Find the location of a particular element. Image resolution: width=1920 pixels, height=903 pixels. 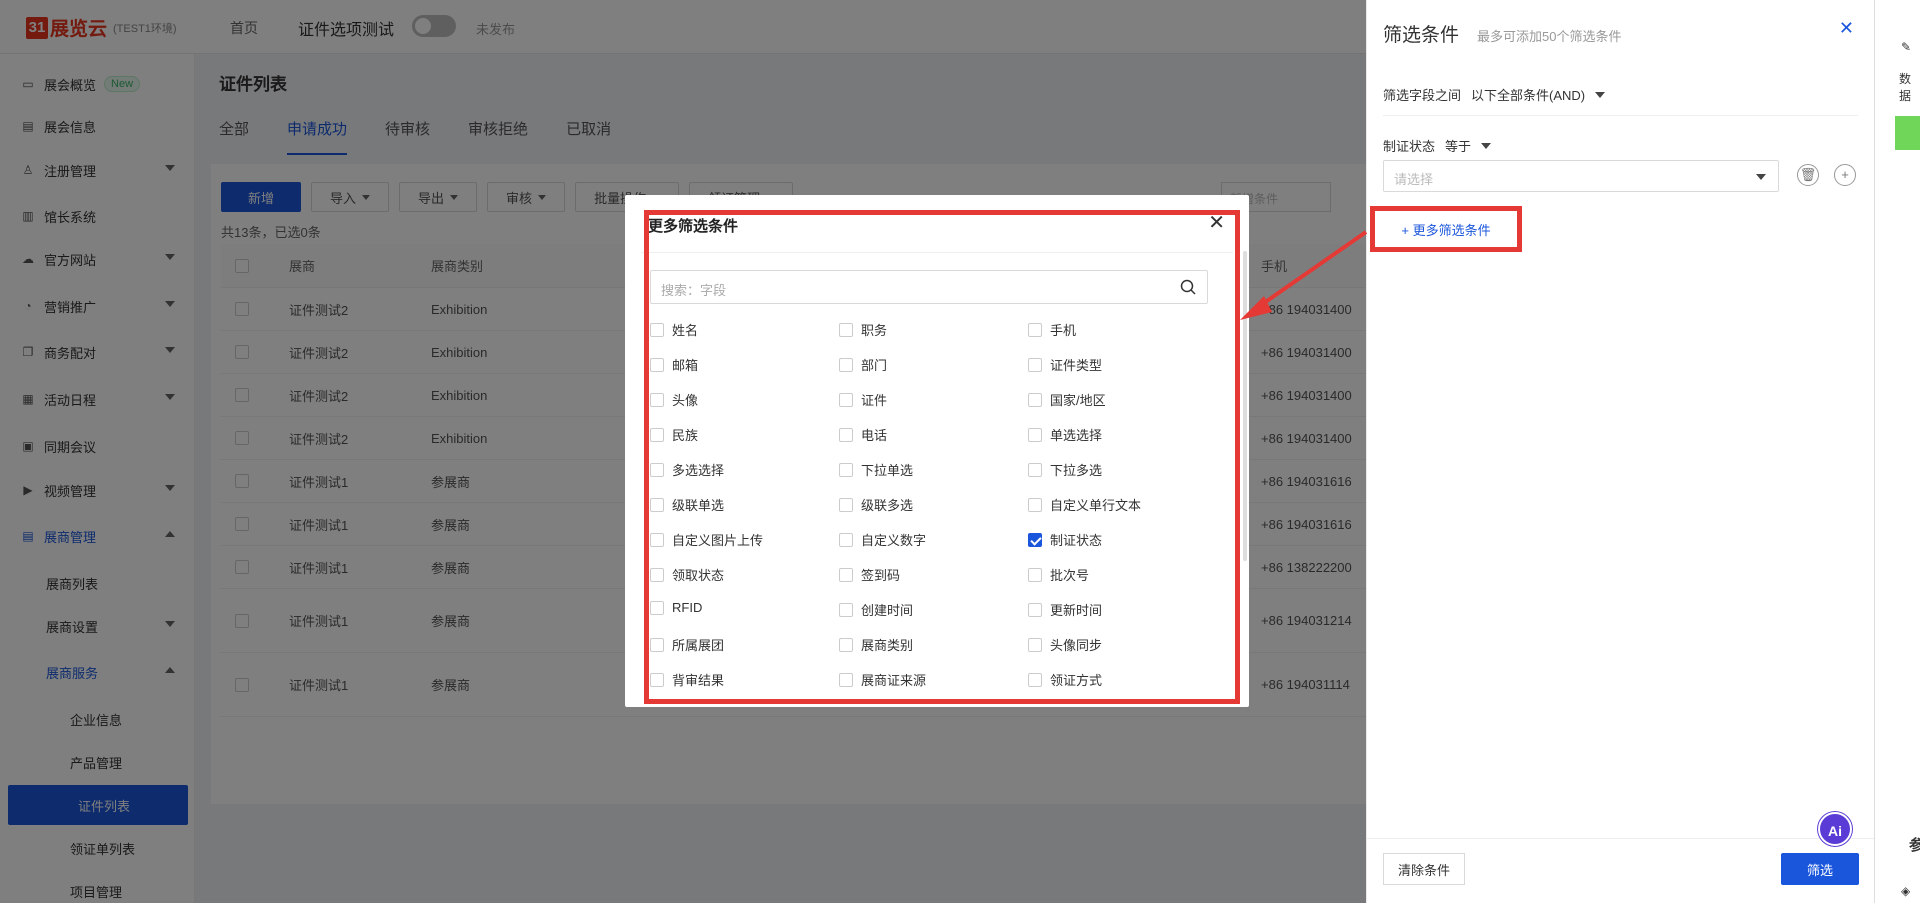

field-option: 电话 is located at coordinates (863, 434).